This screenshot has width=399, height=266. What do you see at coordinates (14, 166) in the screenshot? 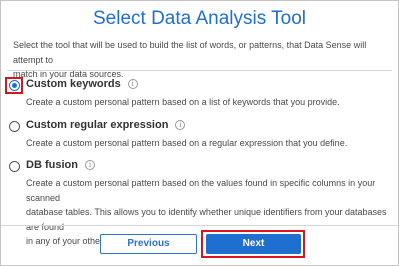
I see `radio-db-fusion` at bounding box center [14, 166].